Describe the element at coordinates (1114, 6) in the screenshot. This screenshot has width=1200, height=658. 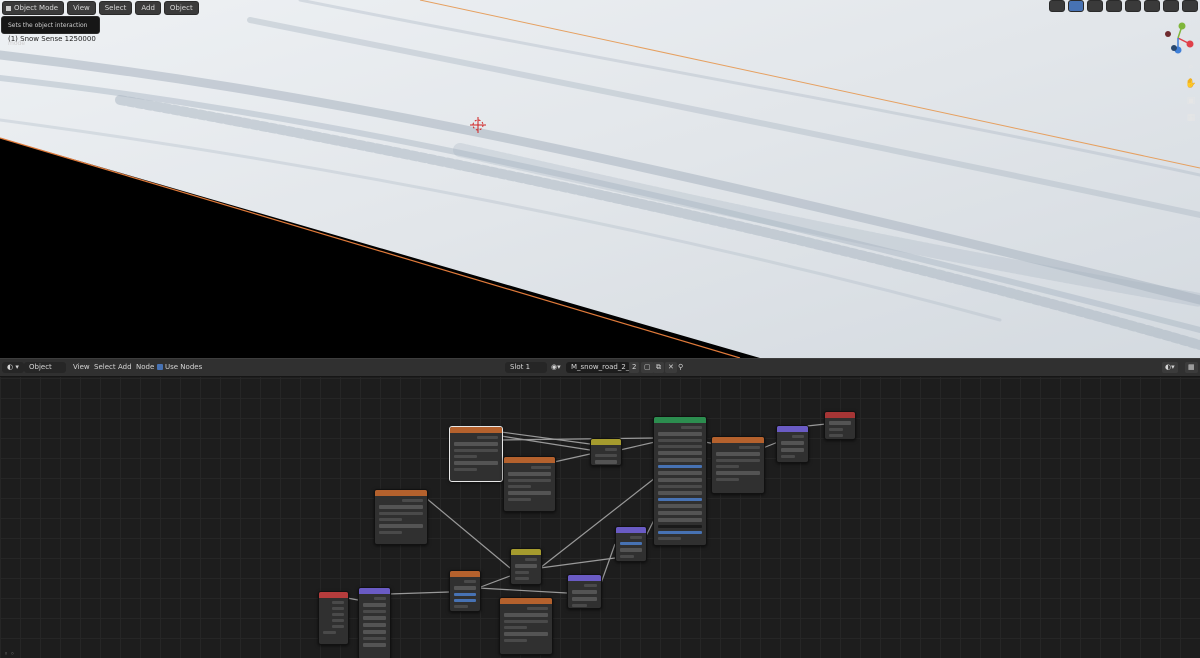
I see `xray-icon` at that location.